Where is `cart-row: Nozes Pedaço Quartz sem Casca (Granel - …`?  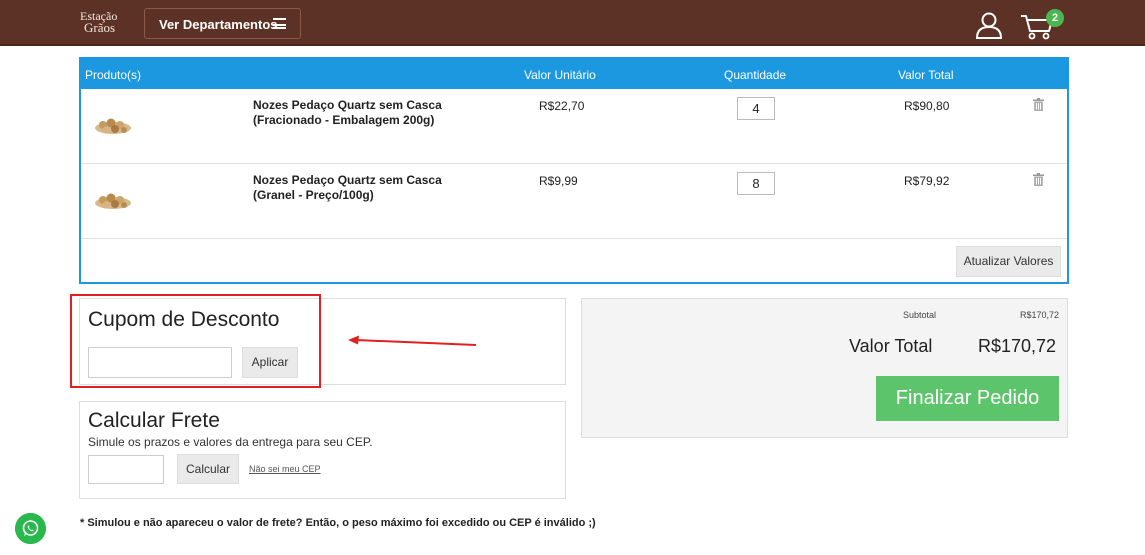
cart-row: Nozes Pedaço Quartz sem Casca (Granel - … is located at coordinates (574, 201).